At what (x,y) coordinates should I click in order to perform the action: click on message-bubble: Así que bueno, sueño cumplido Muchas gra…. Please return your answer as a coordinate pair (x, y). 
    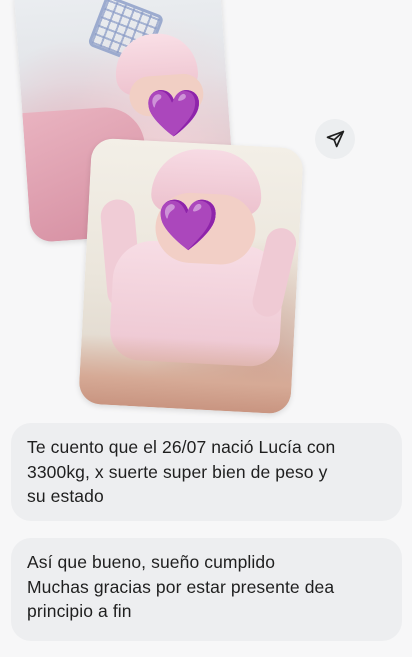
    Looking at the image, I should click on (206, 589).